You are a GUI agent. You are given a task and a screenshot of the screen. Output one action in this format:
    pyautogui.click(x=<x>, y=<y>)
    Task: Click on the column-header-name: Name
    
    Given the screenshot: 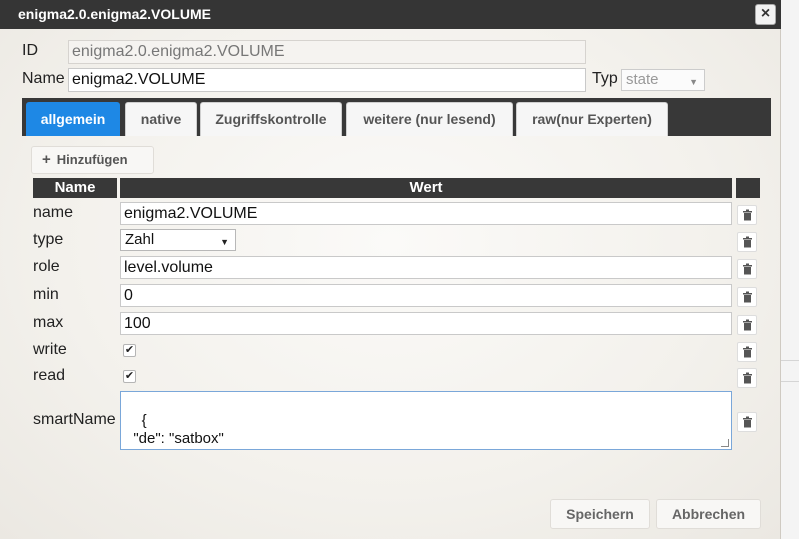 What is the action you would take?
    pyautogui.click(x=75, y=188)
    